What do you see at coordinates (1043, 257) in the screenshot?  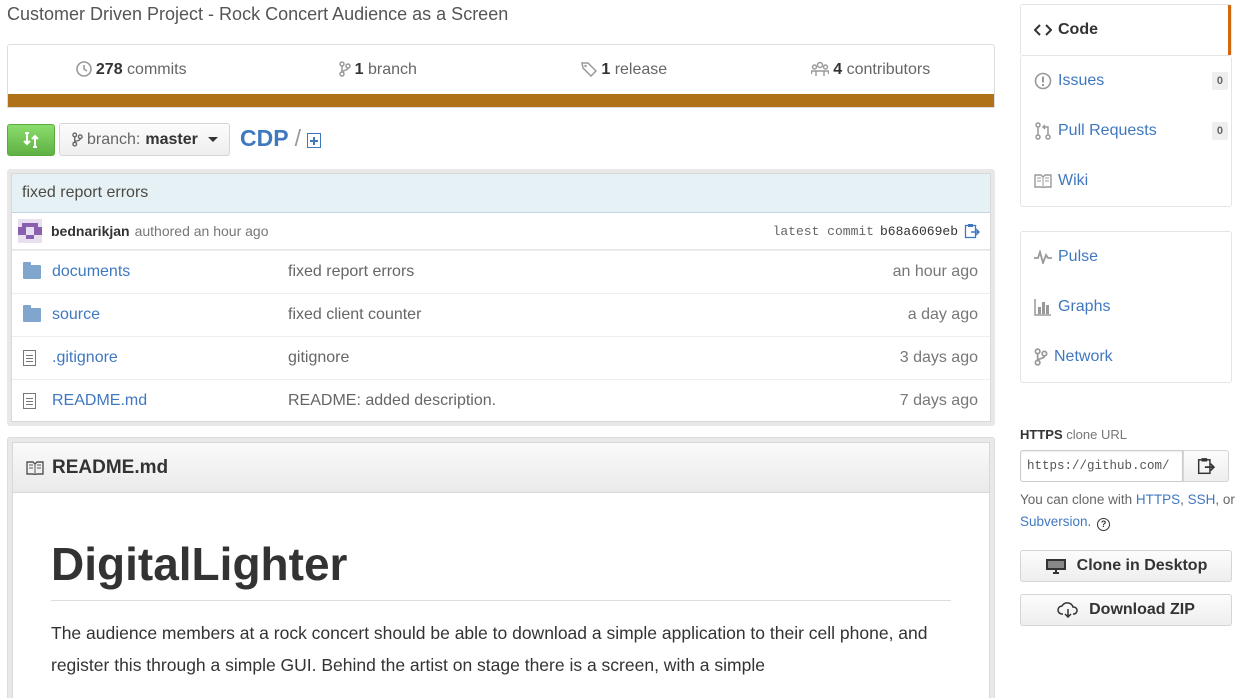 I see `pulse-icon` at bounding box center [1043, 257].